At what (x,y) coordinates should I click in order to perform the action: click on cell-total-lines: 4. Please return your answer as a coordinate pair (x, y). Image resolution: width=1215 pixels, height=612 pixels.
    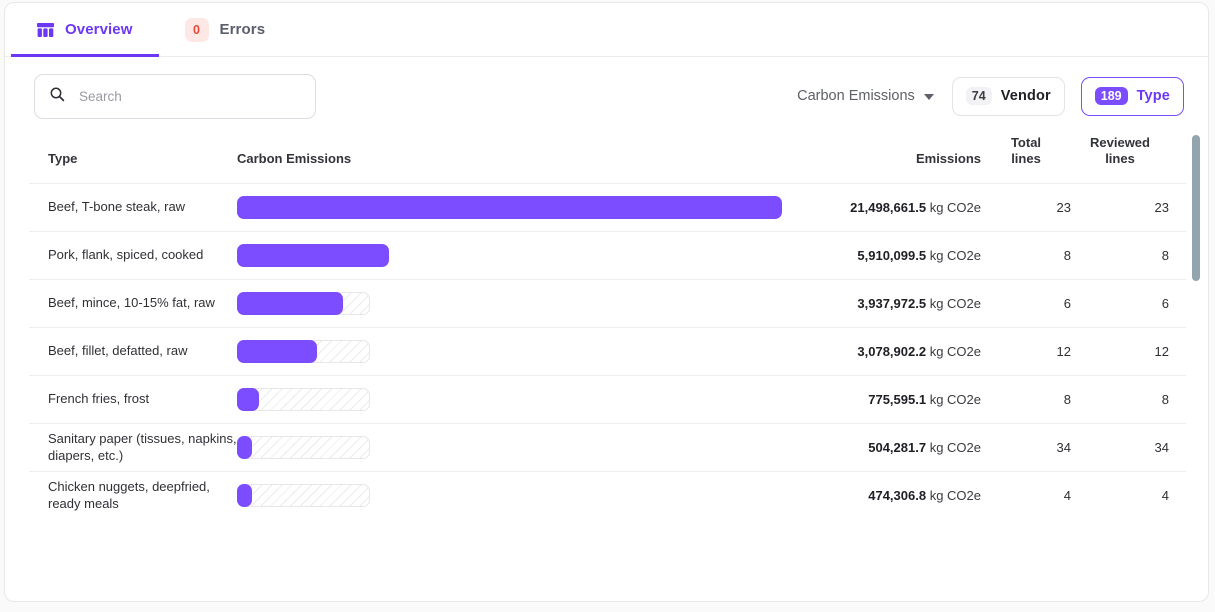
    Looking at the image, I should click on (1026, 494).